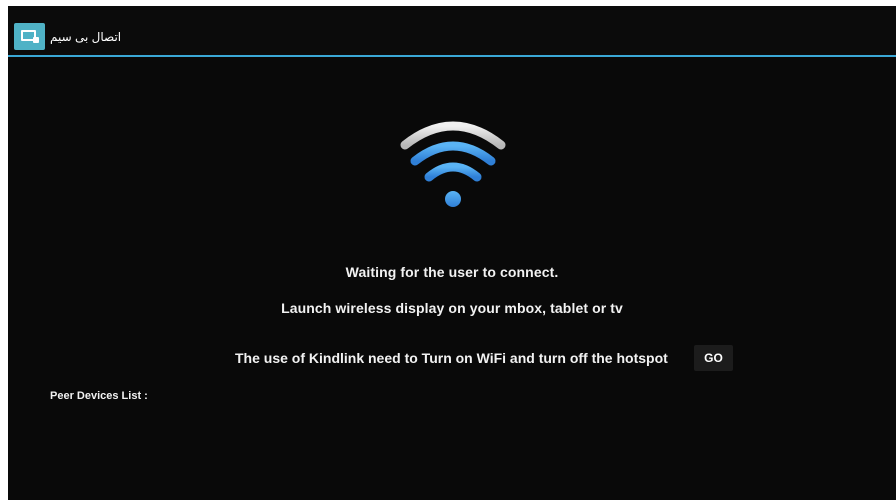  I want to click on go-button: GO, so click(713, 358).